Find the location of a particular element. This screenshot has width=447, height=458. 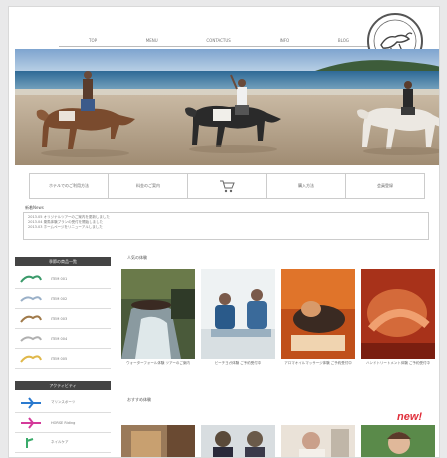

news-item: 2013.03 ホームページをリニューアルしました is located at coordinates (226, 227).